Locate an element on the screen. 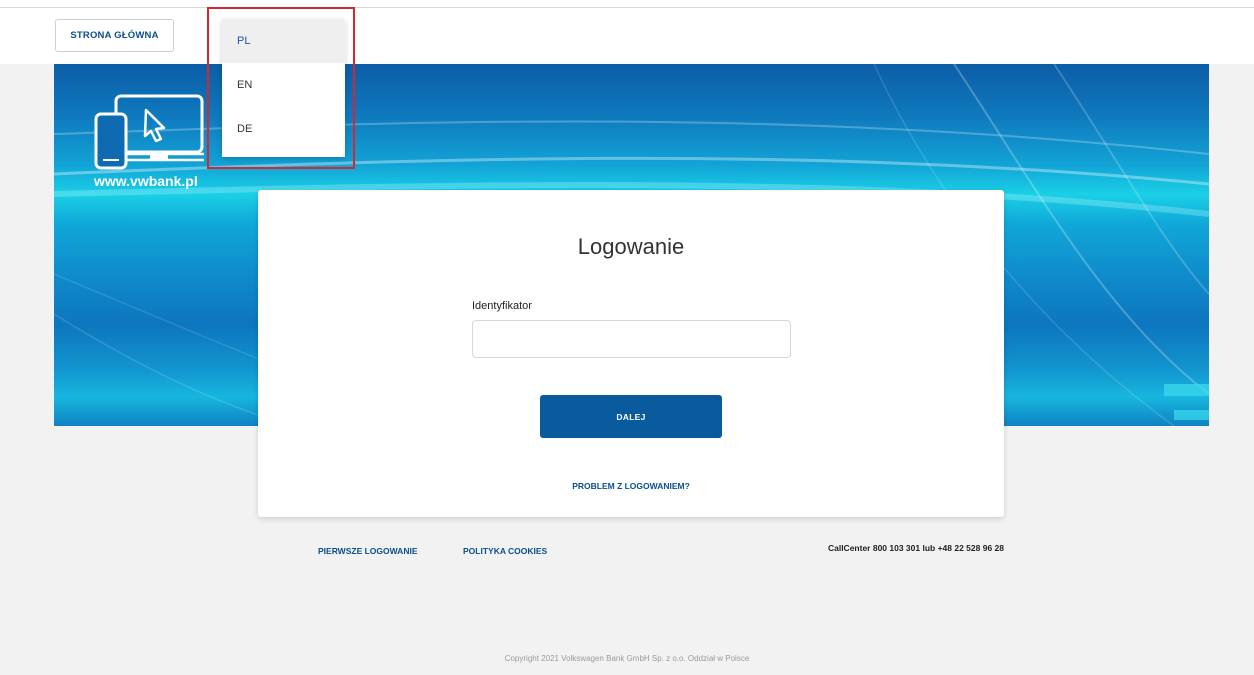 This screenshot has height=675, width=1254. vwbank-url-logo-text: www.vwbank.pl is located at coordinates (146, 181).